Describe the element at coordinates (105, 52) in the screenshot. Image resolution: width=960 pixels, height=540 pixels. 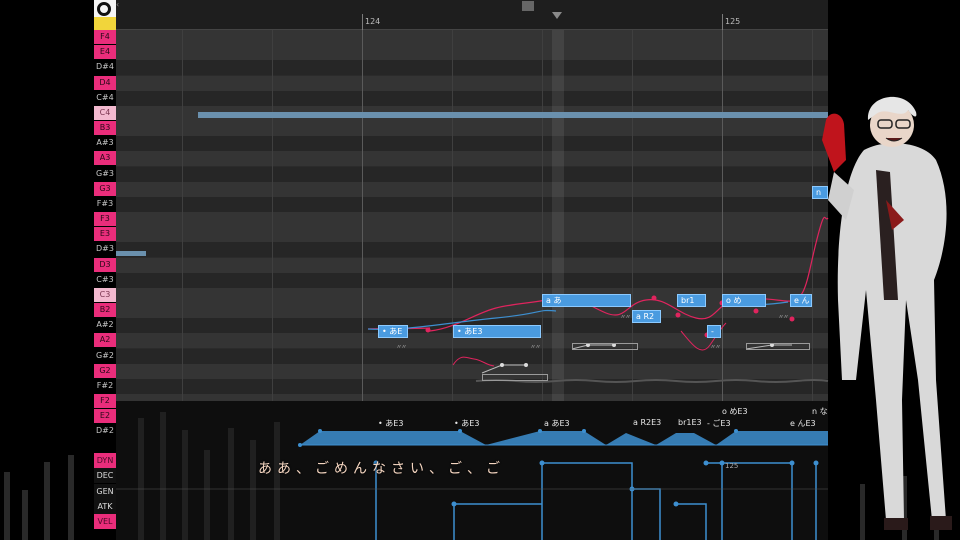
I see `key-e4: E4` at that location.